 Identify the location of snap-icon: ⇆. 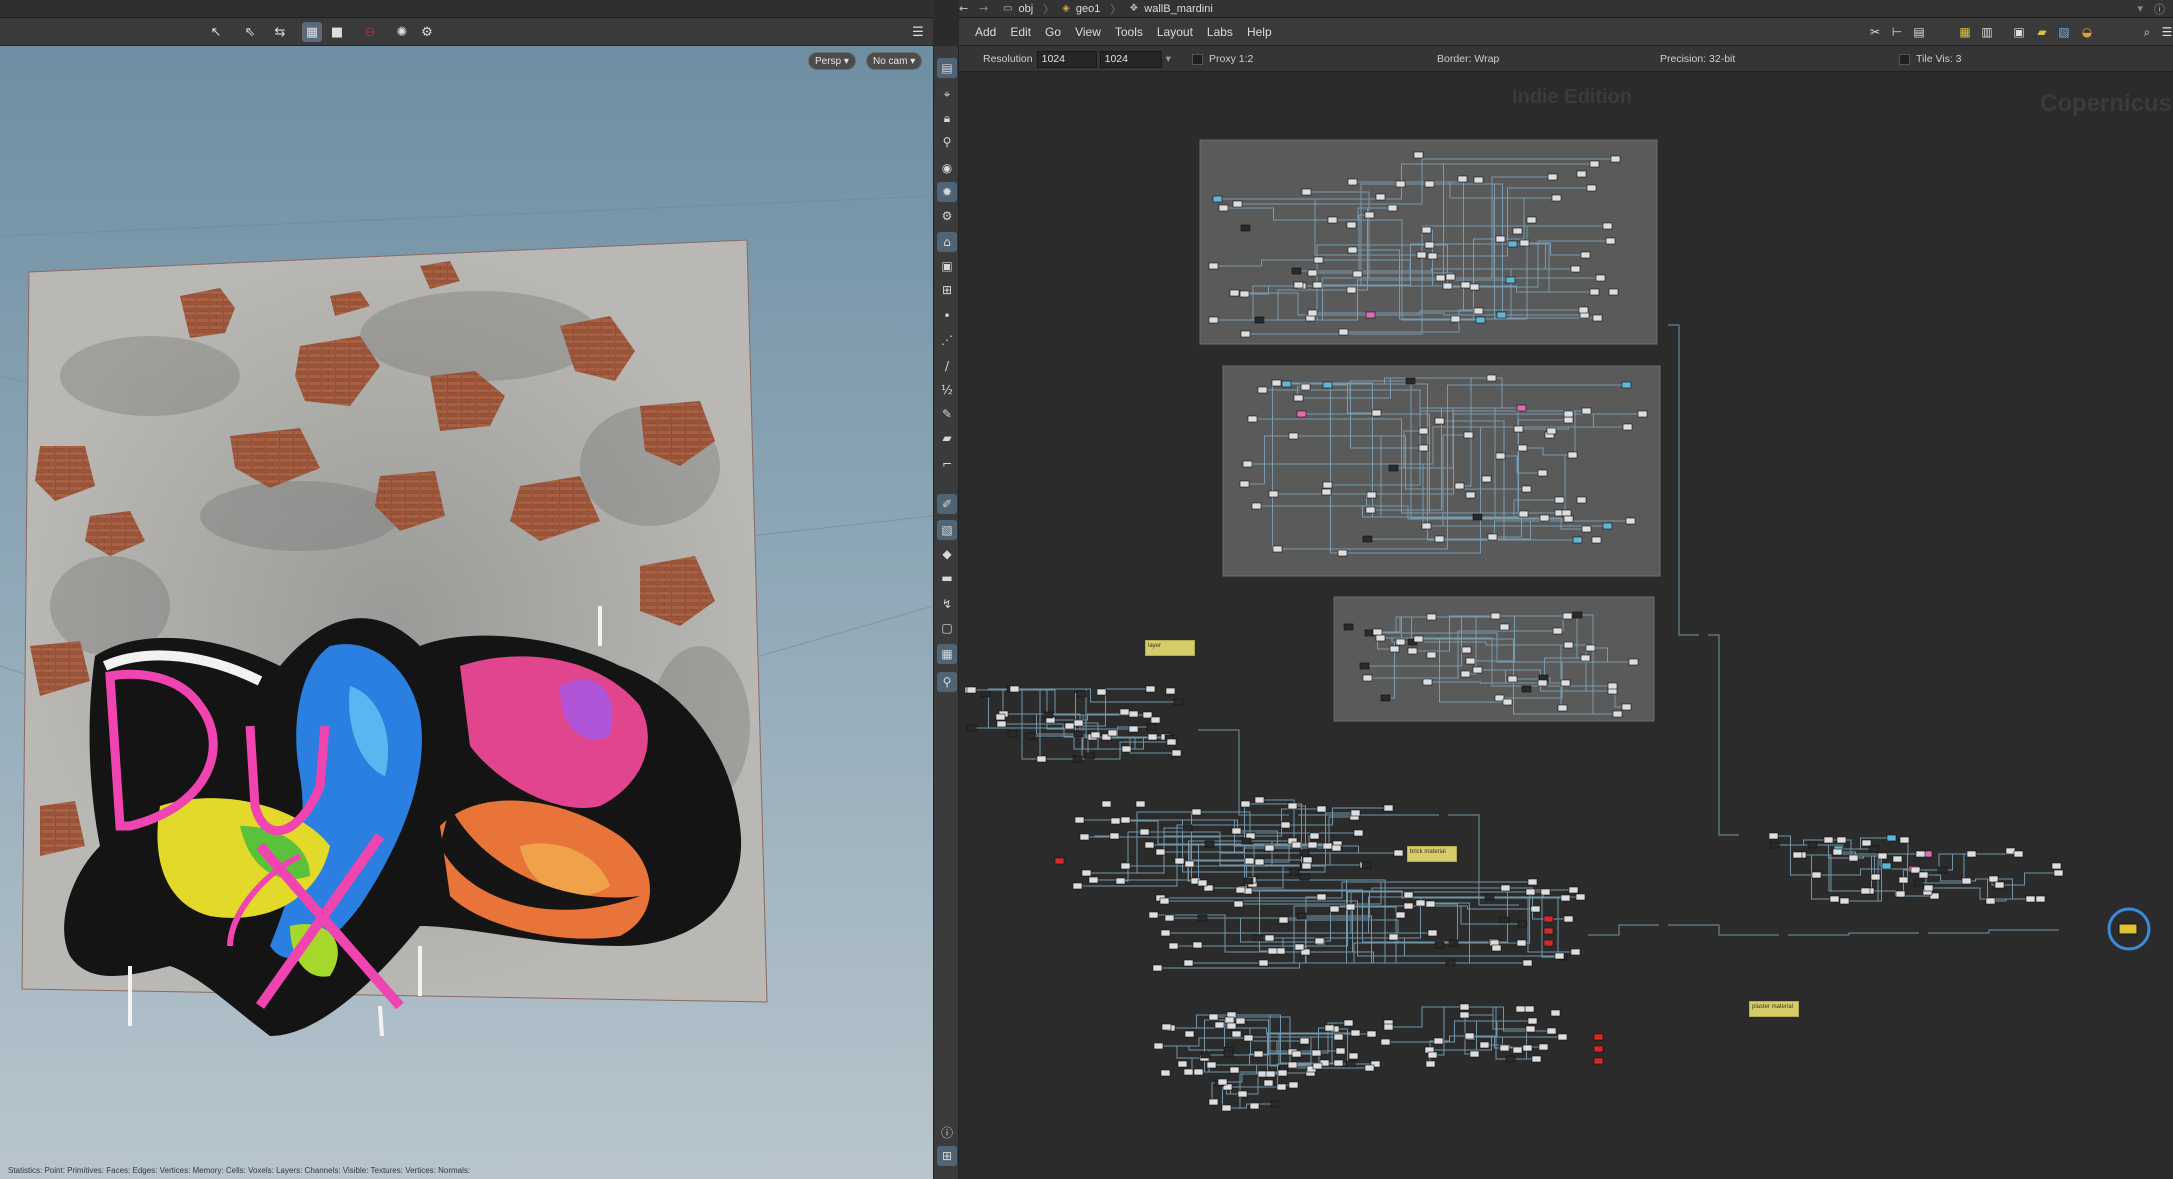
(280, 32).